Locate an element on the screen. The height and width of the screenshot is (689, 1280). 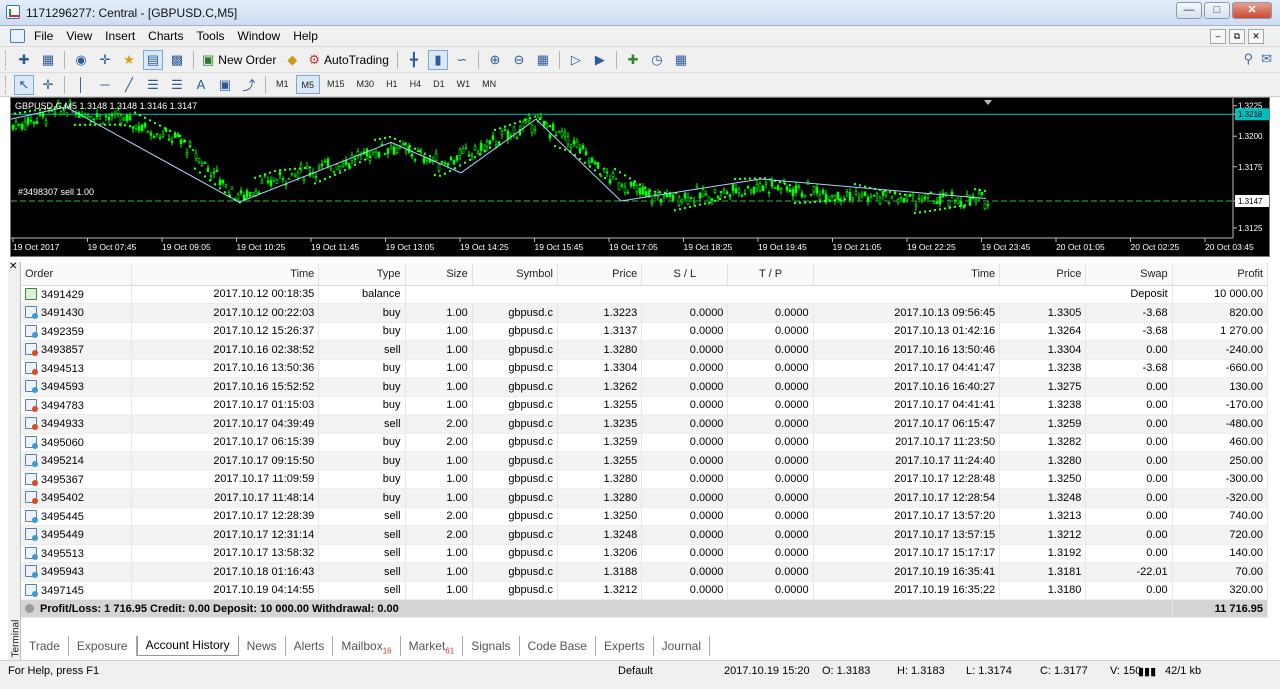
tab-code-base: Code Base is located at coordinates (558, 646).